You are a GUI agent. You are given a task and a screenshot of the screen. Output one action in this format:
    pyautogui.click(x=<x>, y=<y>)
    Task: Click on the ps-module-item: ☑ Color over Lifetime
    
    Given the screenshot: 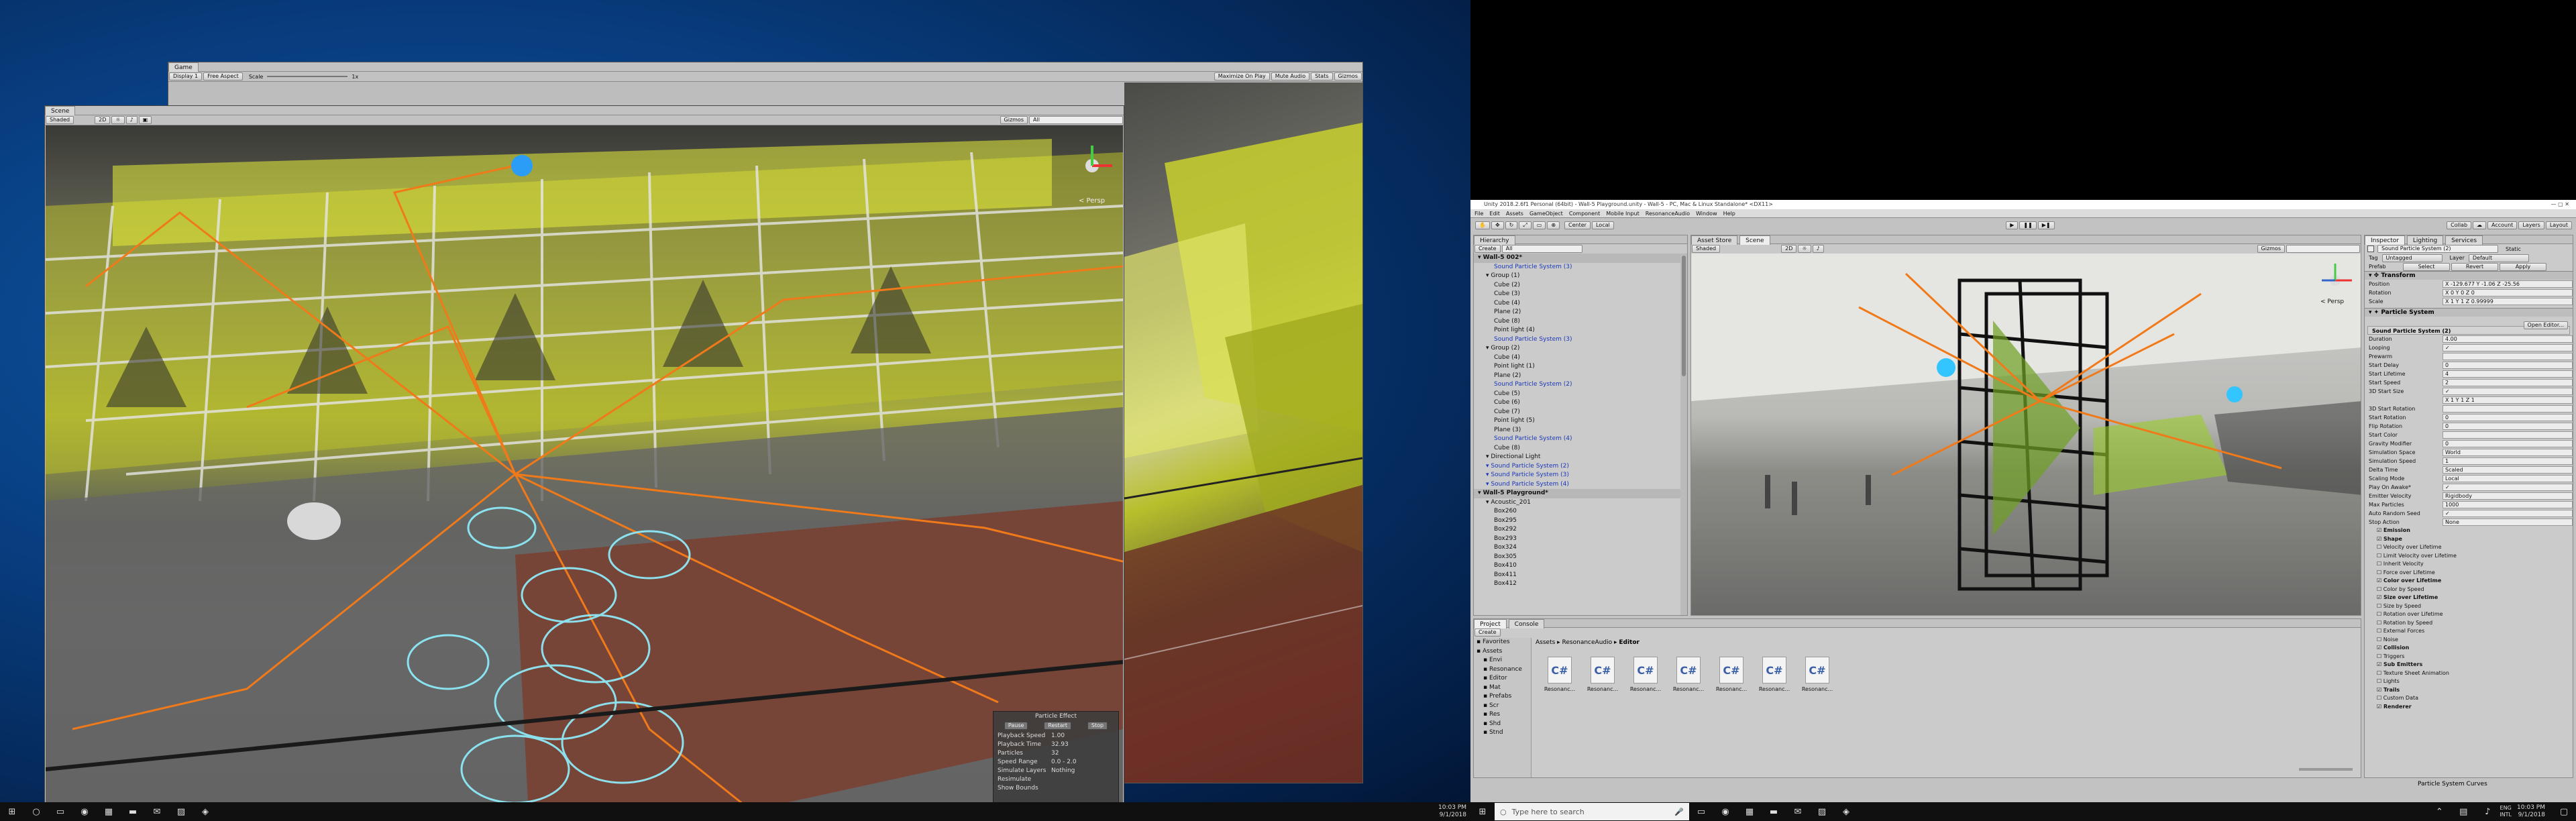 What is the action you would take?
    pyautogui.click(x=2469, y=581)
    